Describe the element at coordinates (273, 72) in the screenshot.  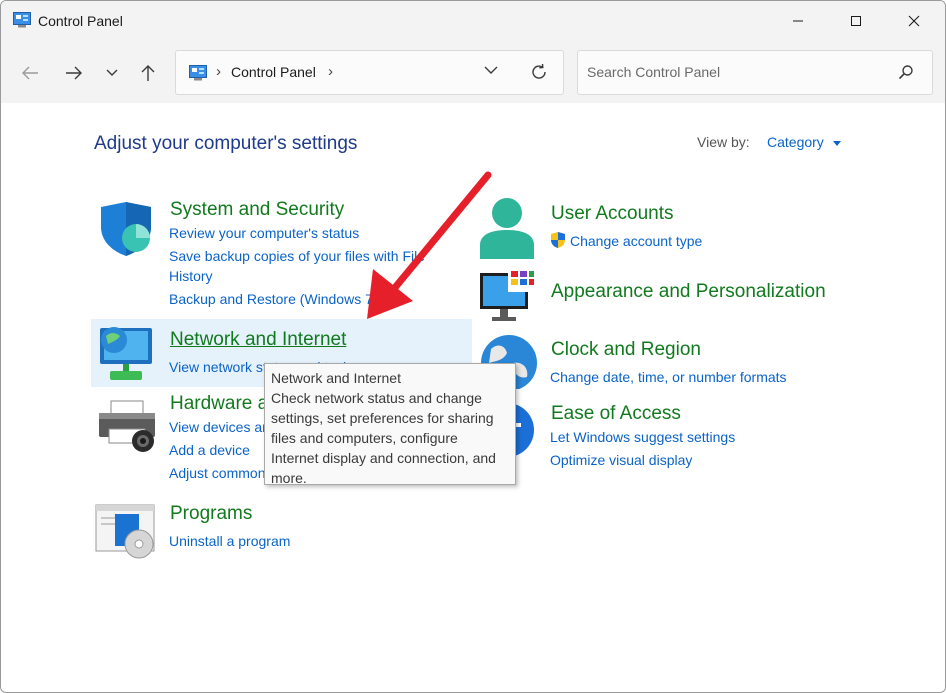
I see `breadcrumb: Control Panel` at that location.